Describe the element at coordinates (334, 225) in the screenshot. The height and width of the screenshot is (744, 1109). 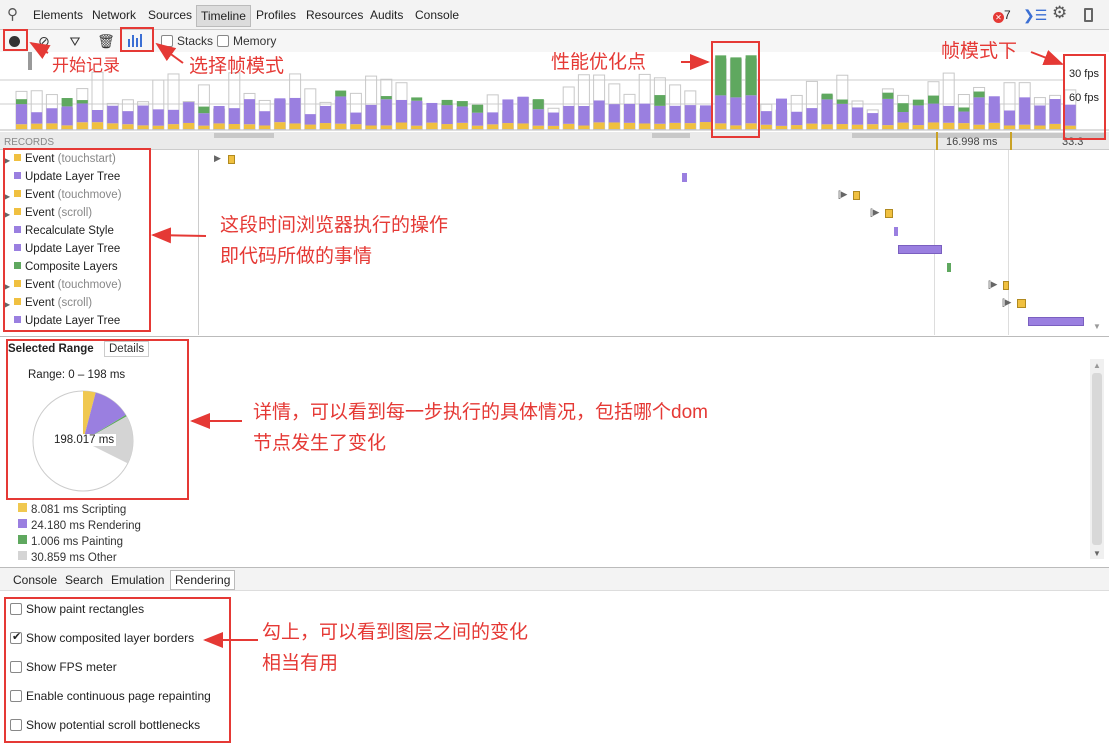
I see `annotation-records-1: 这段时间浏览器执行的操作` at that location.